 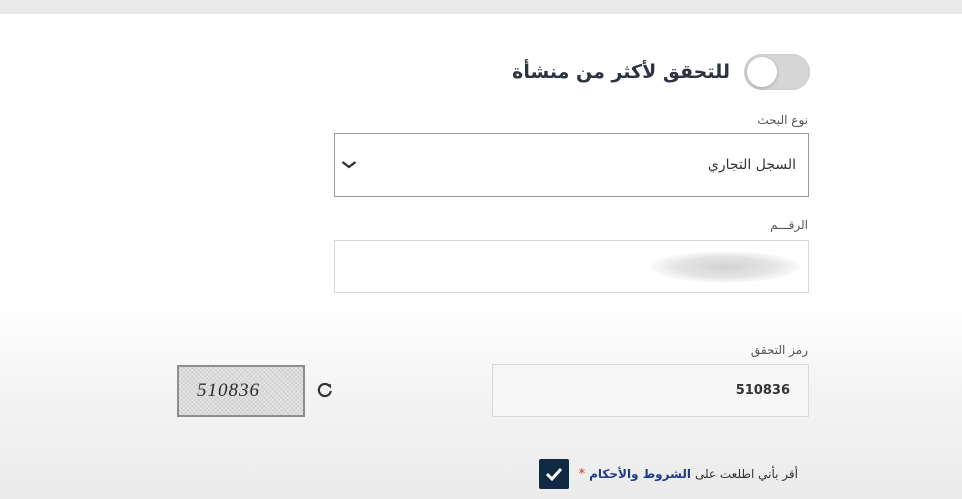 I want to click on toggle-knob, so click(x=762, y=72).